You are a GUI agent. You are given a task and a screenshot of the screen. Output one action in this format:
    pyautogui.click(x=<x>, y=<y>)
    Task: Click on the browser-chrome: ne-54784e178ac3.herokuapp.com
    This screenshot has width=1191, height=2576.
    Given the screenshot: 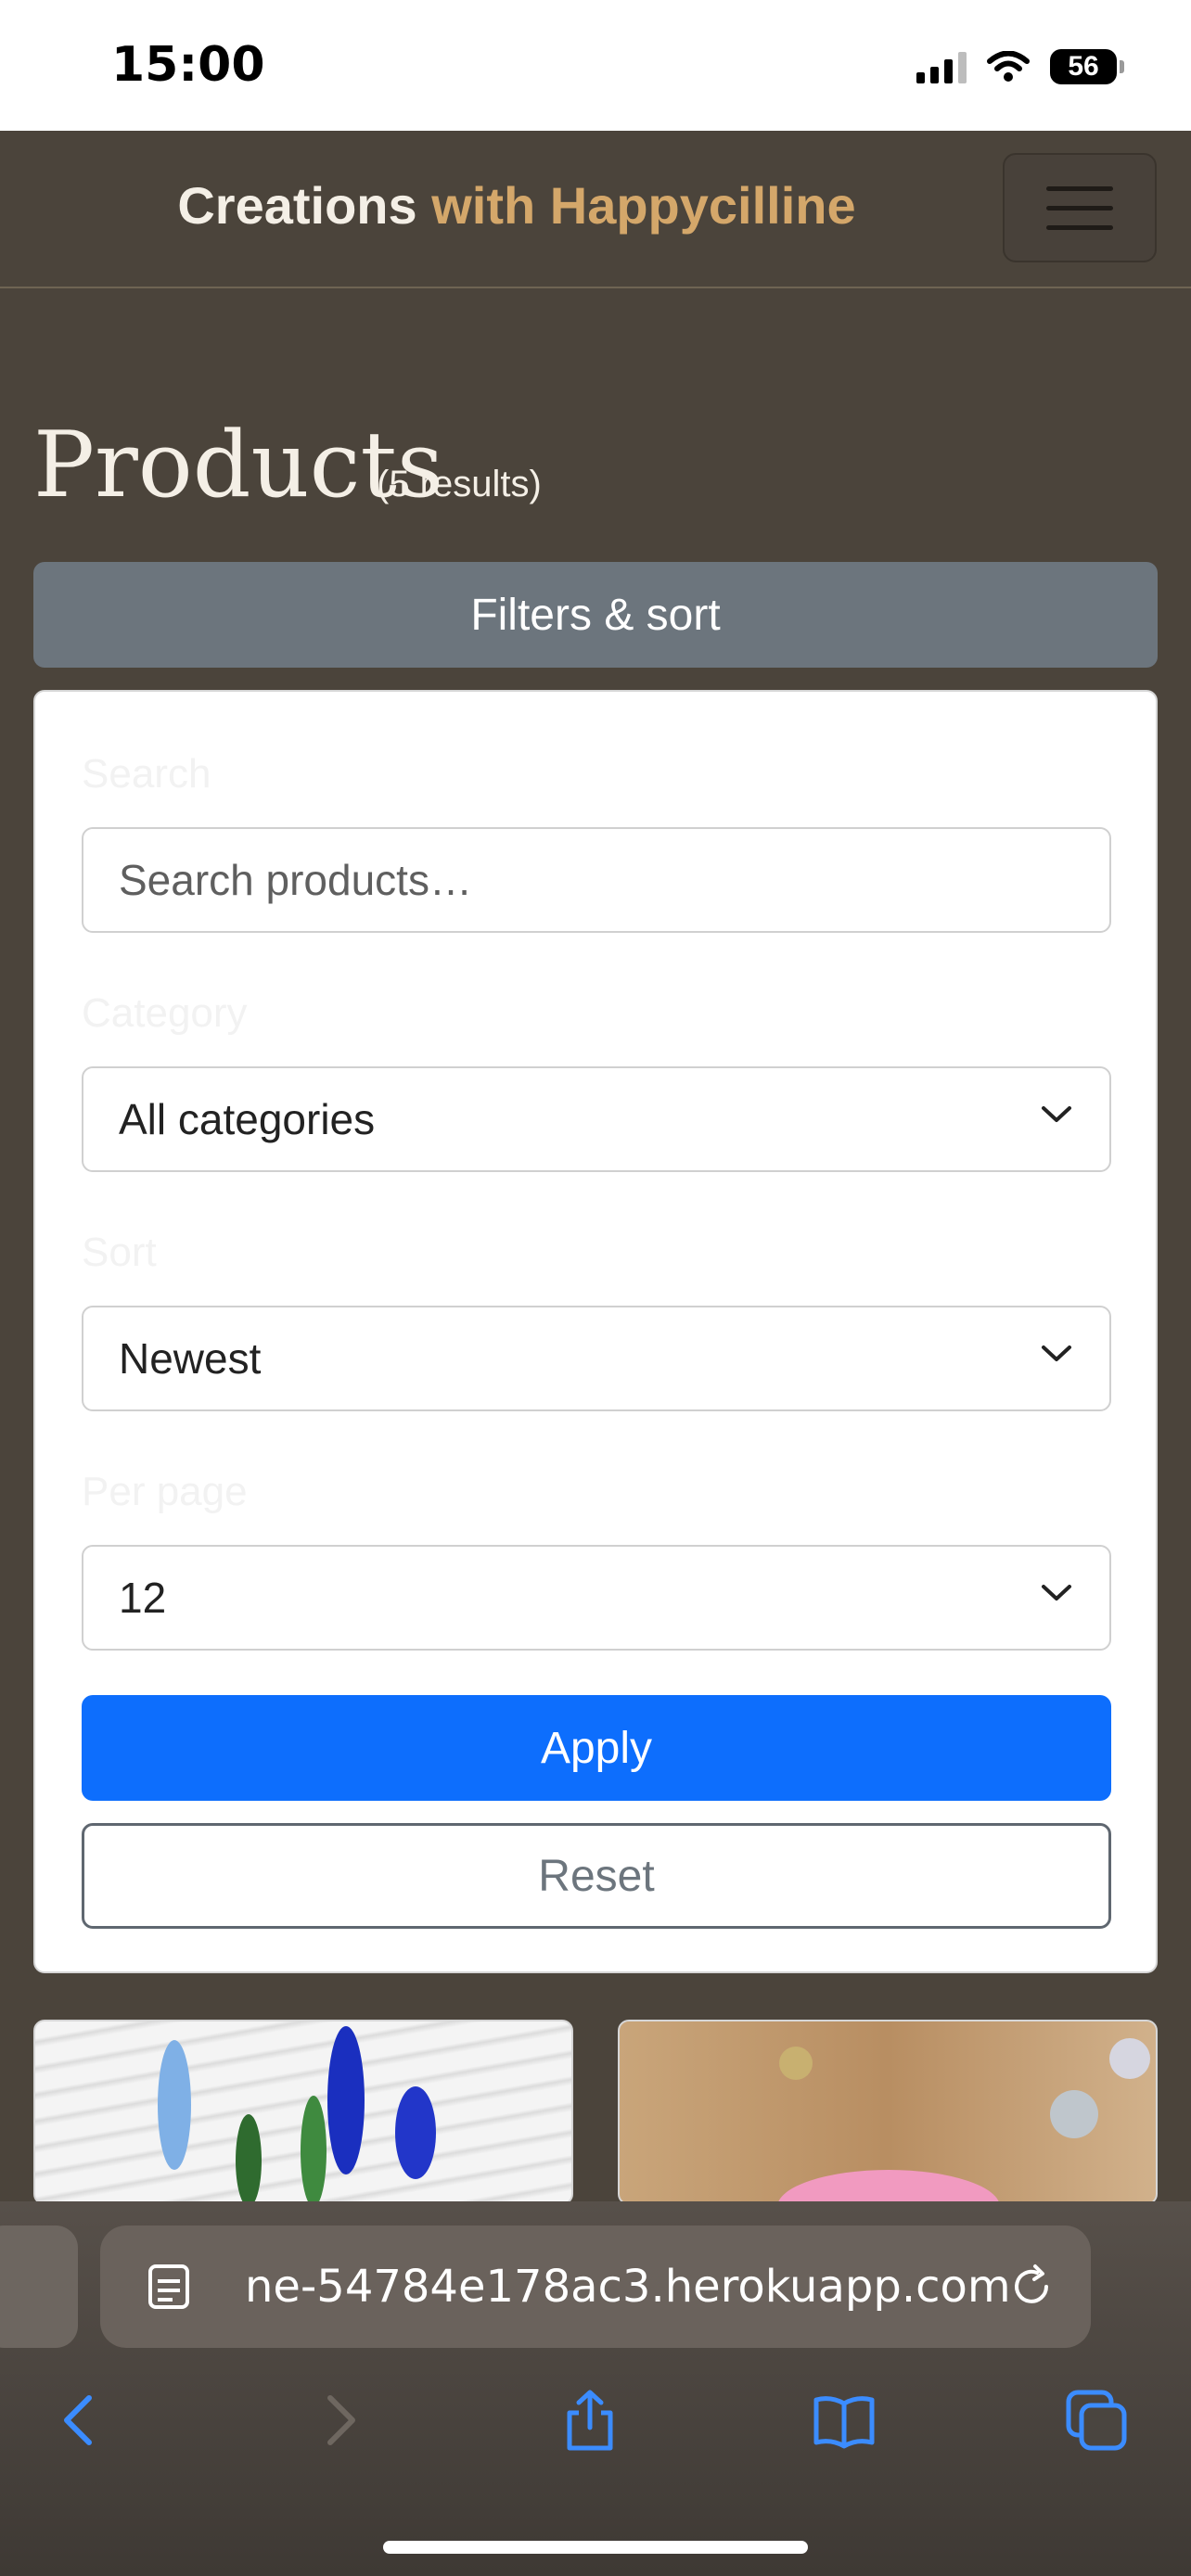 What is the action you would take?
    pyautogui.click(x=595, y=2388)
    